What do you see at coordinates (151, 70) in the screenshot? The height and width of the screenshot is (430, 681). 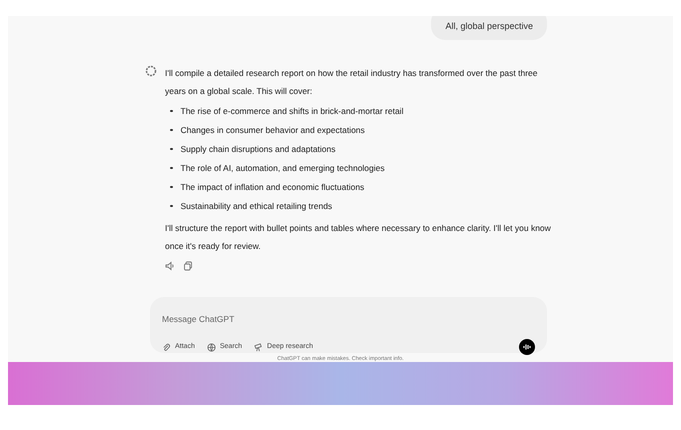 I see `logo-icon` at bounding box center [151, 70].